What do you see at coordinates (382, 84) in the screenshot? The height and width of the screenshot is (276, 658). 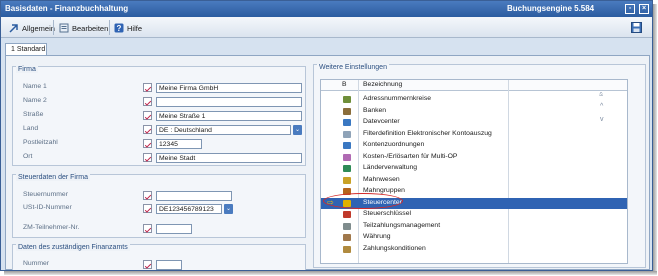 I see `column-bezeichnung: Bezeichnung` at bounding box center [382, 84].